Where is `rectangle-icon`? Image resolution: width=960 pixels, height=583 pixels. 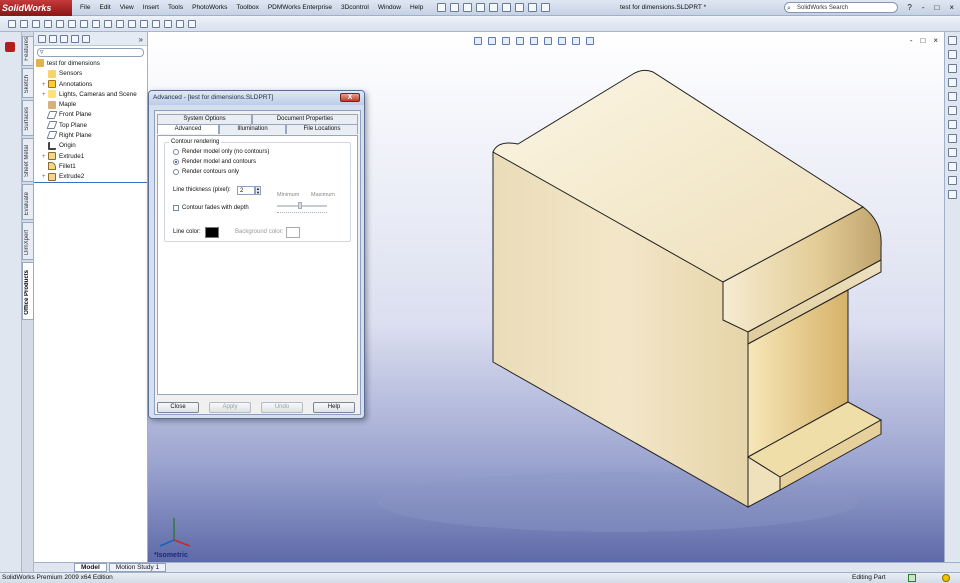
rectangle-icon is located at coordinates (60, 23).